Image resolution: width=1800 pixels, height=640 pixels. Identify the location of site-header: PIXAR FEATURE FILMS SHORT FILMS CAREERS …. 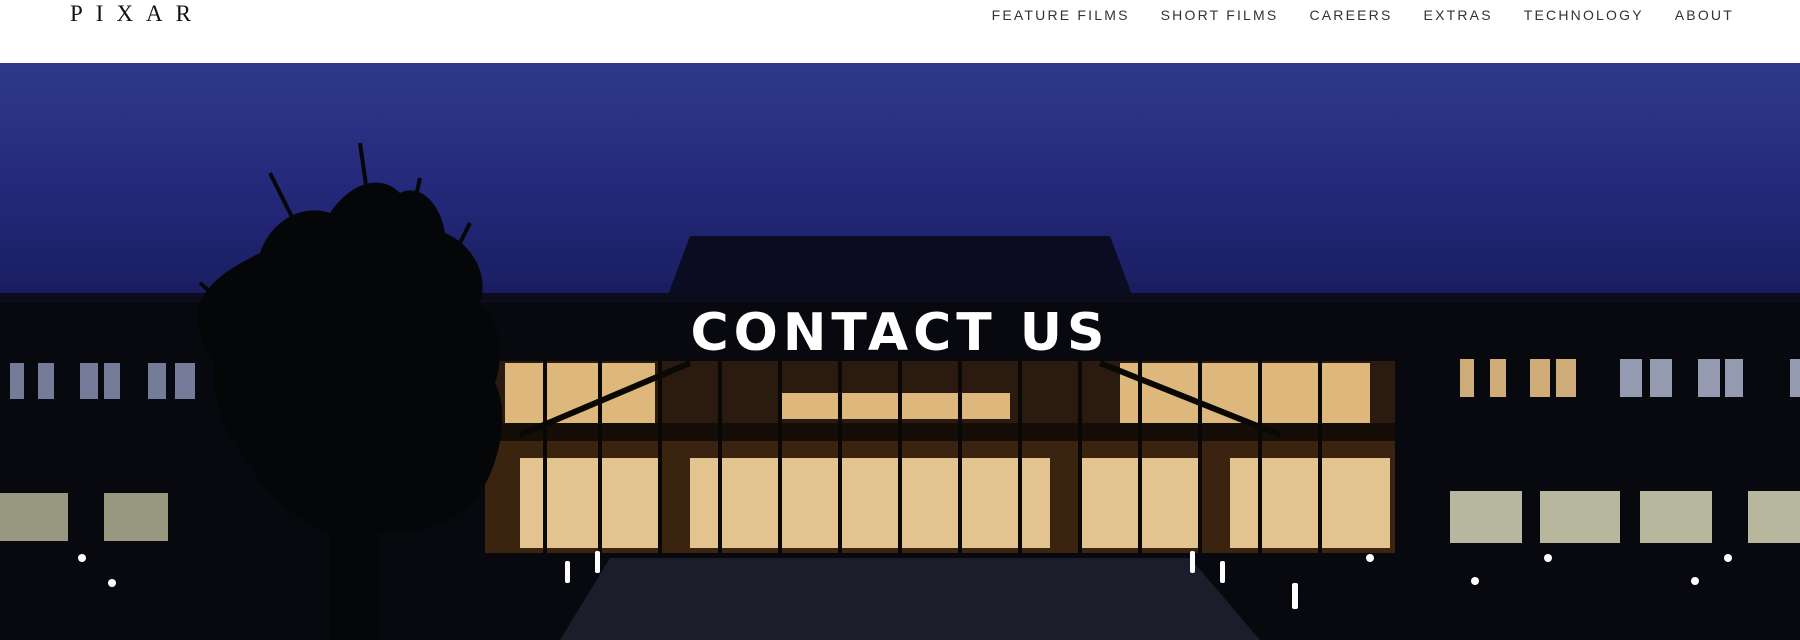
(900, 31).